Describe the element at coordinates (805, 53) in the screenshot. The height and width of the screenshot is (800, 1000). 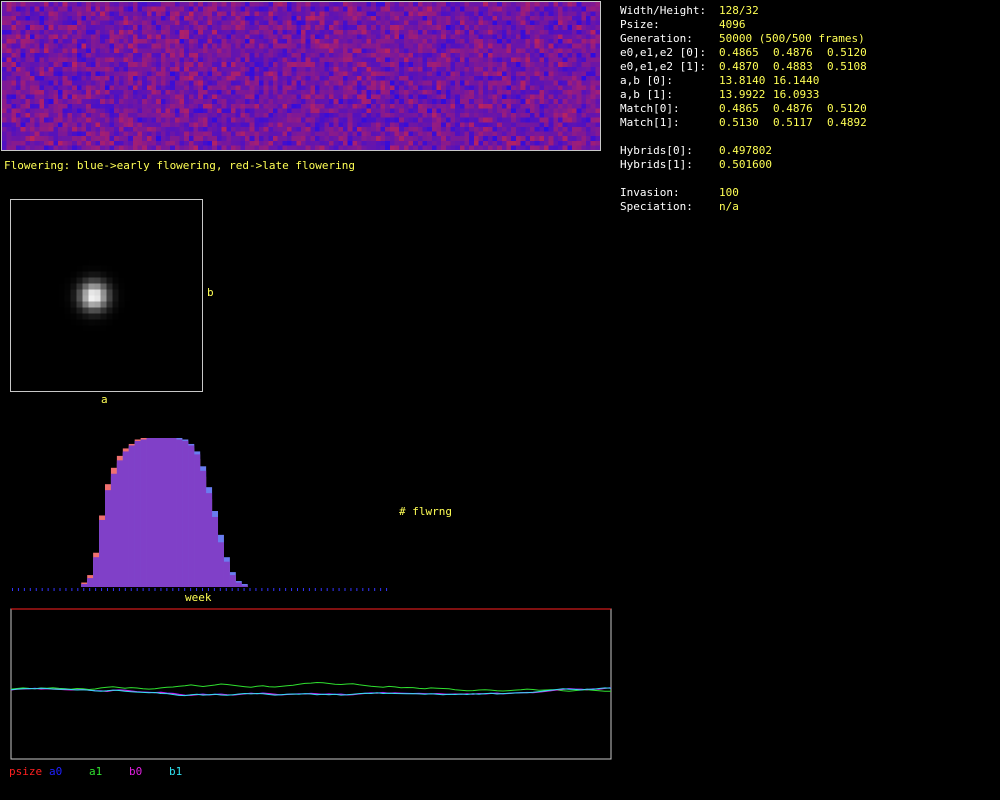
I see `info-row: e0,e1,e2 [0]: 0.4865 0.4876 0.5120` at that location.